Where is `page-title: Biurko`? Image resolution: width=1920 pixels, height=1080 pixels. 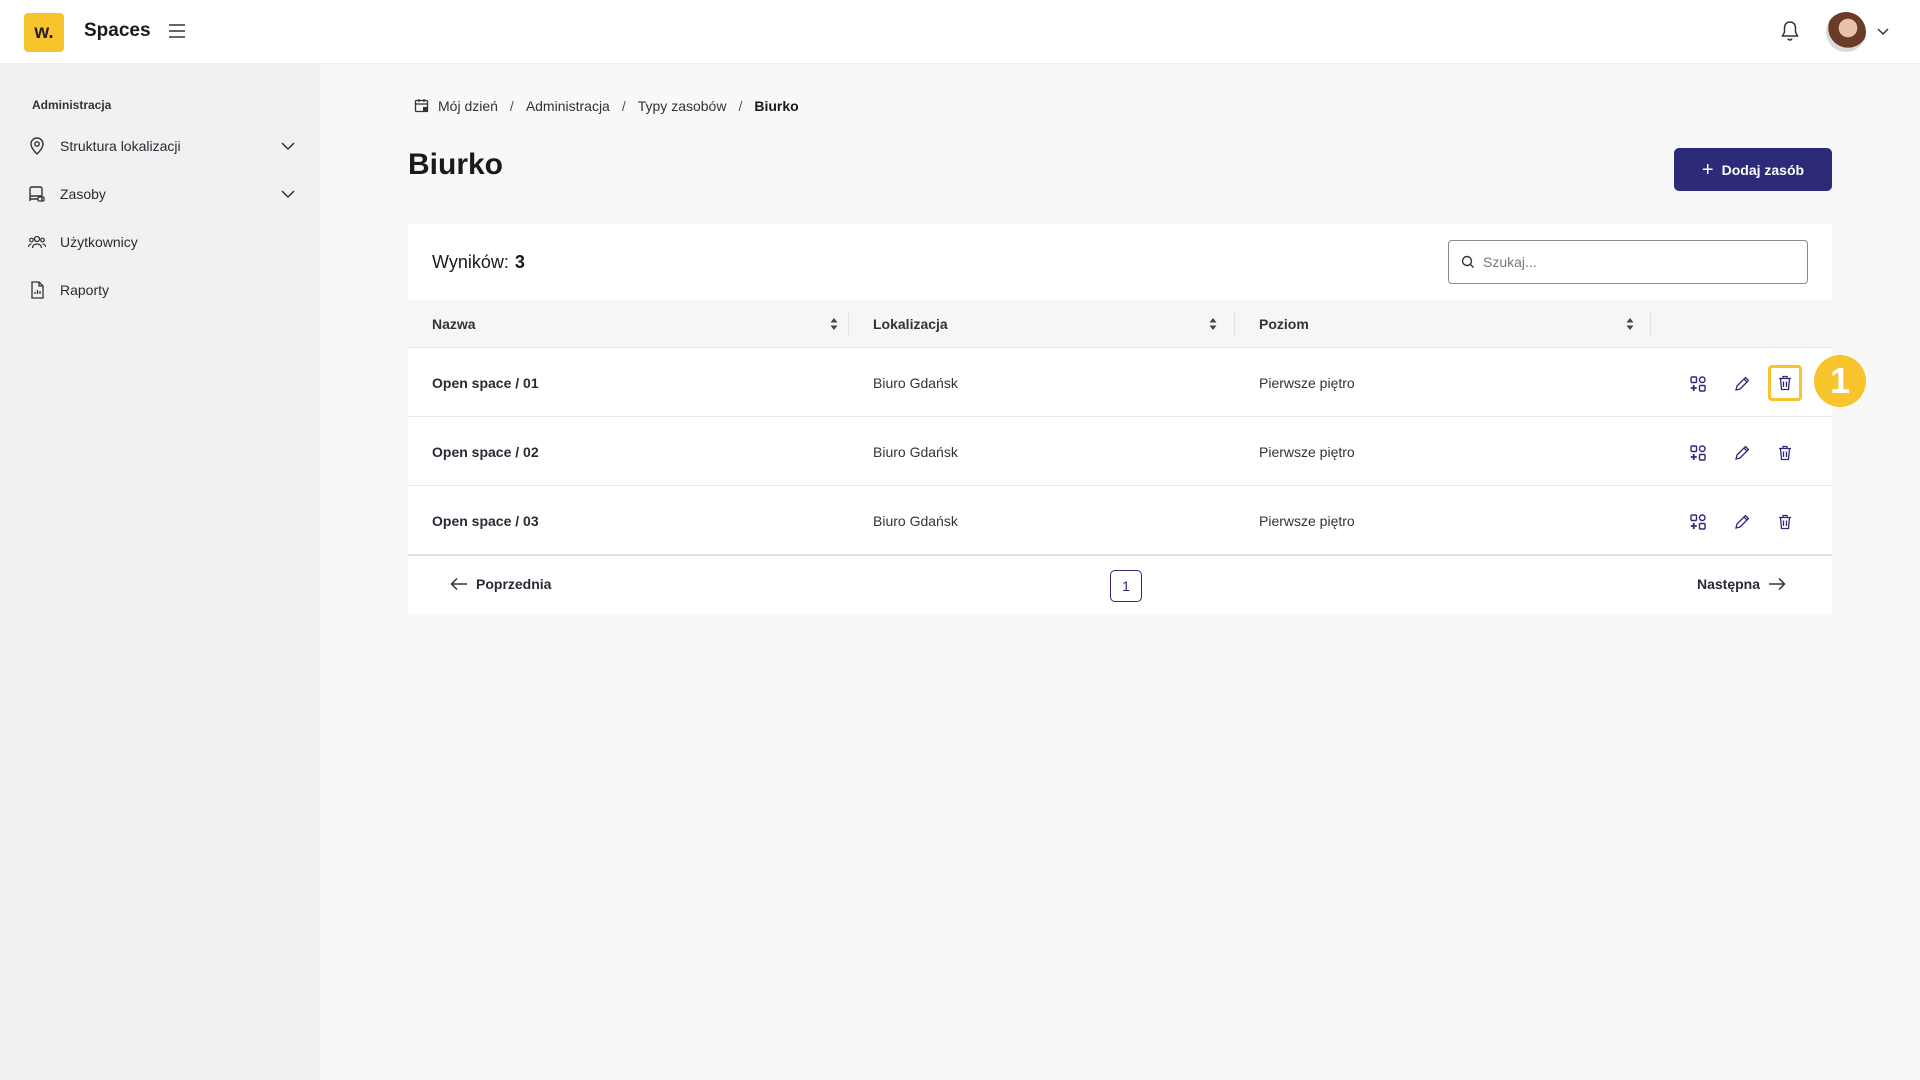
page-title: Biurko is located at coordinates (456, 164).